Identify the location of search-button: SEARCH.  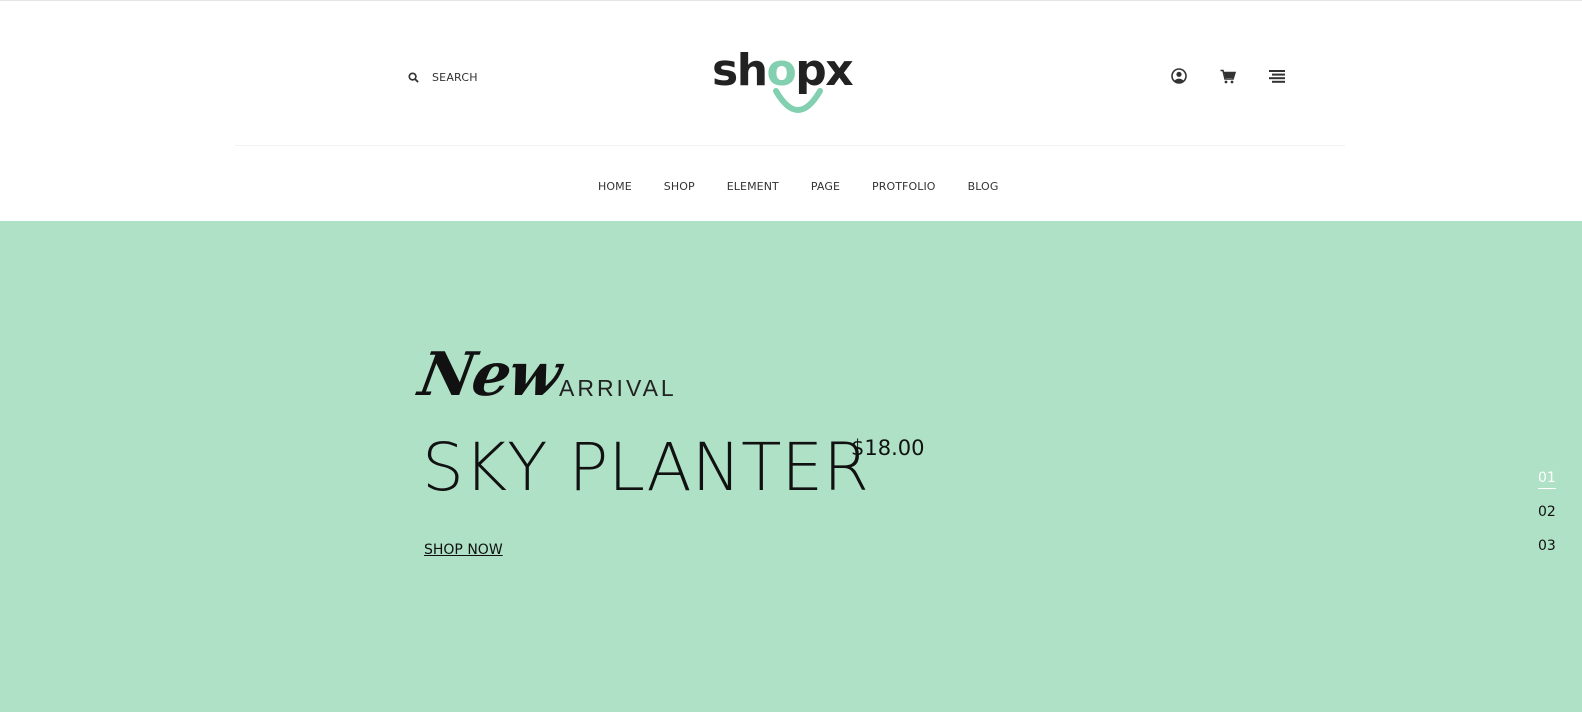
(443, 77).